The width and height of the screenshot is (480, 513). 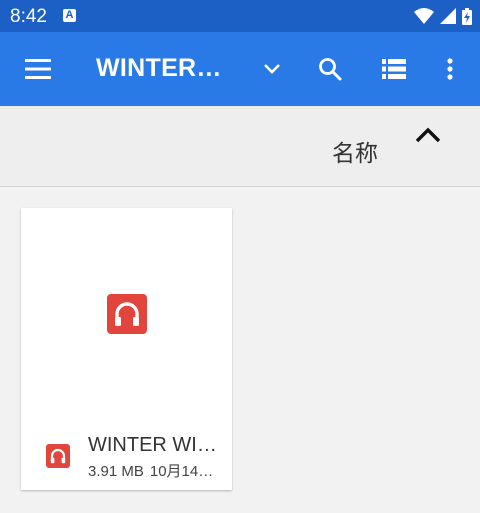 I want to click on headphones-audio-icon, so click(x=127, y=314).